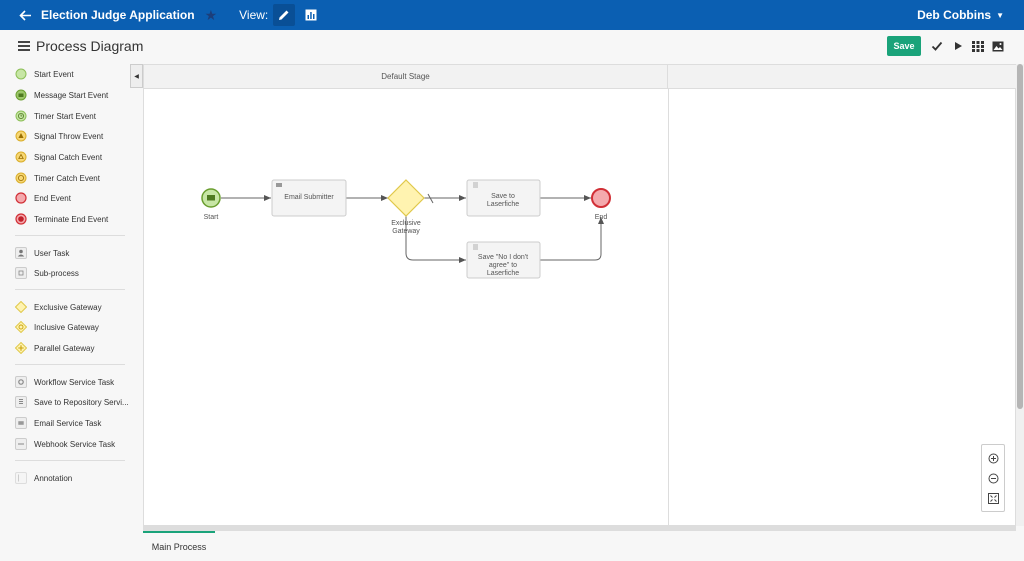 This screenshot has width=1024, height=561. I want to click on timer-start-event-icon, so click(21, 116).